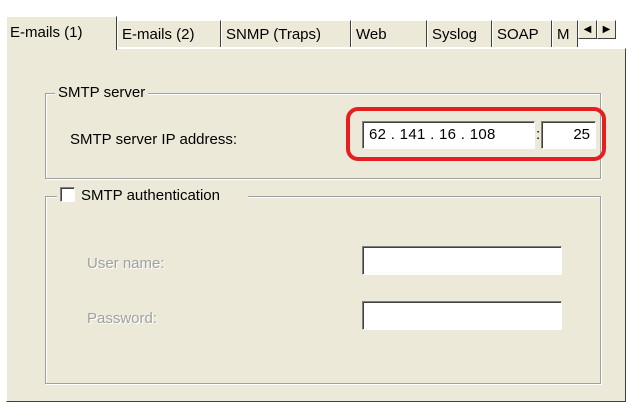 The image size is (632, 408). Describe the element at coordinates (518, 34) in the screenshot. I see `tab-label: SOAP` at that location.